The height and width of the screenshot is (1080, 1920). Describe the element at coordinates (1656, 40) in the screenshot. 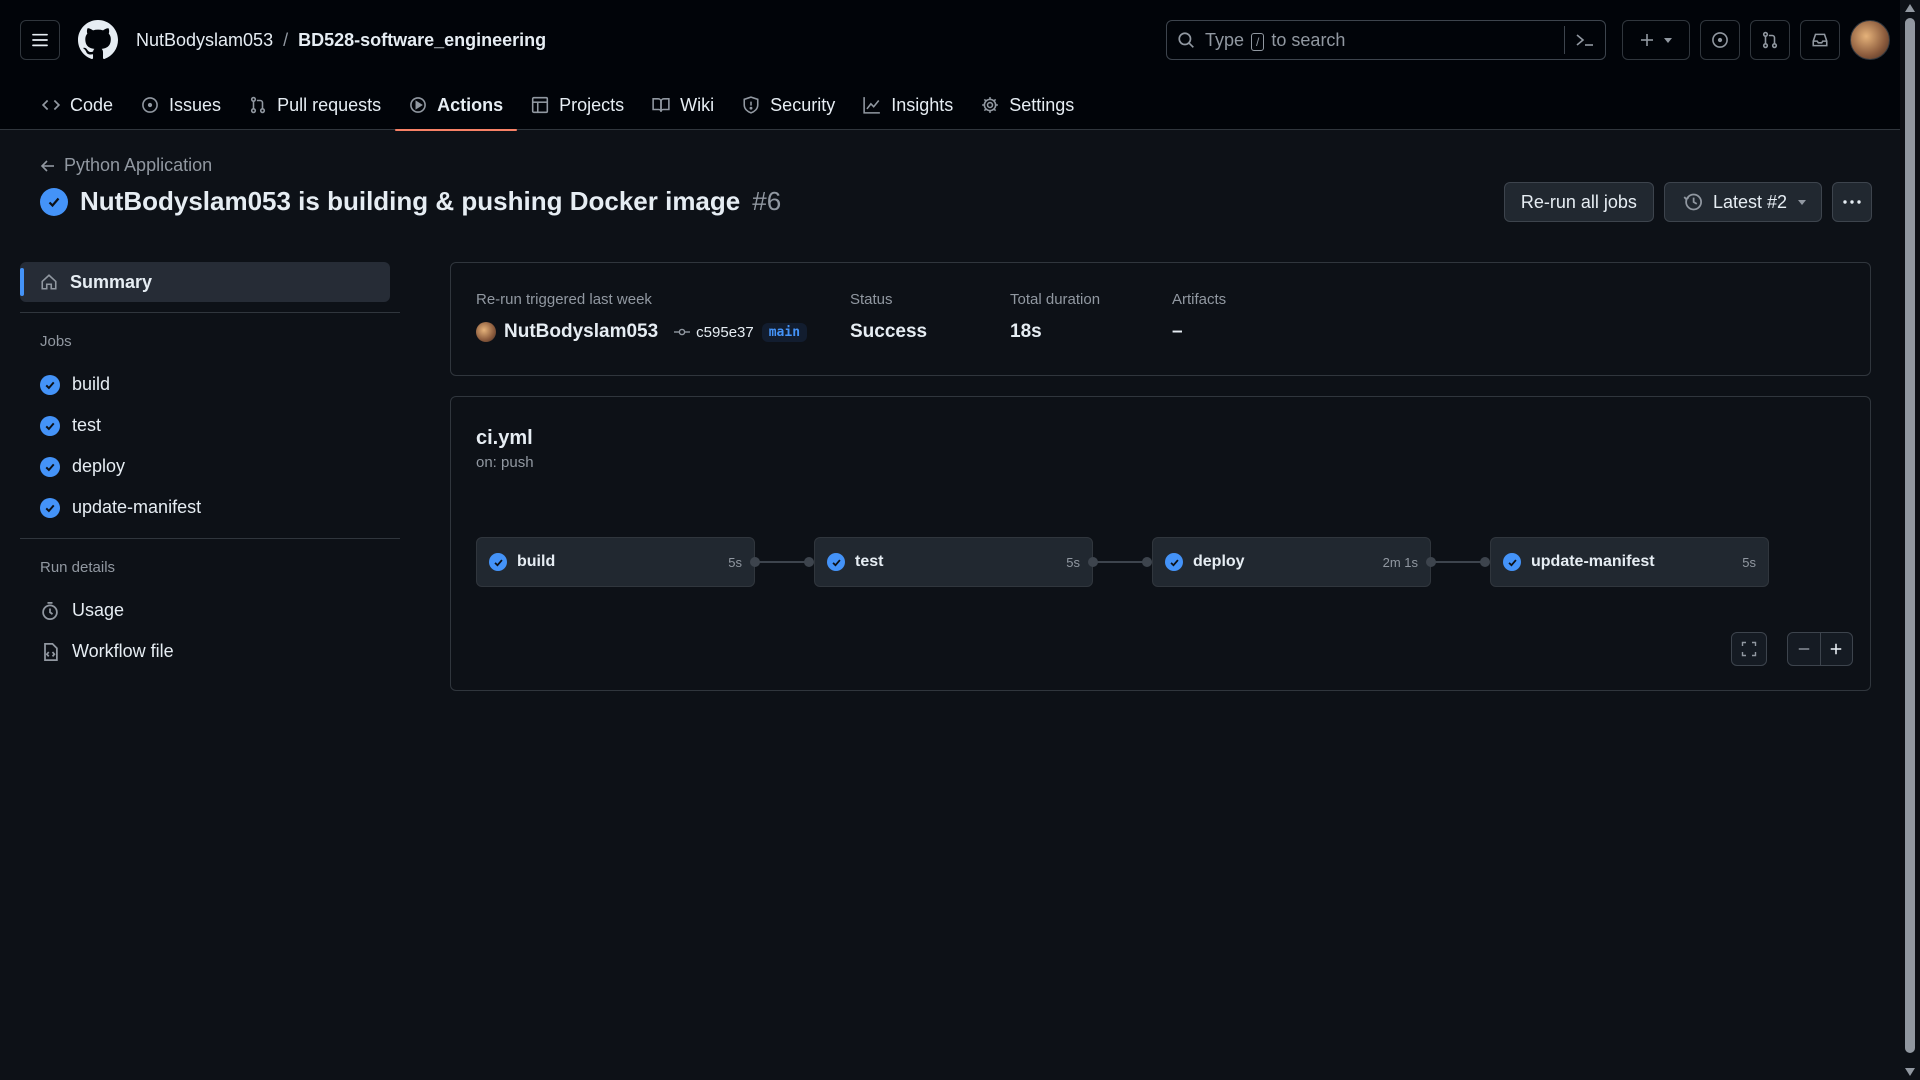

I see `create-new-button` at that location.